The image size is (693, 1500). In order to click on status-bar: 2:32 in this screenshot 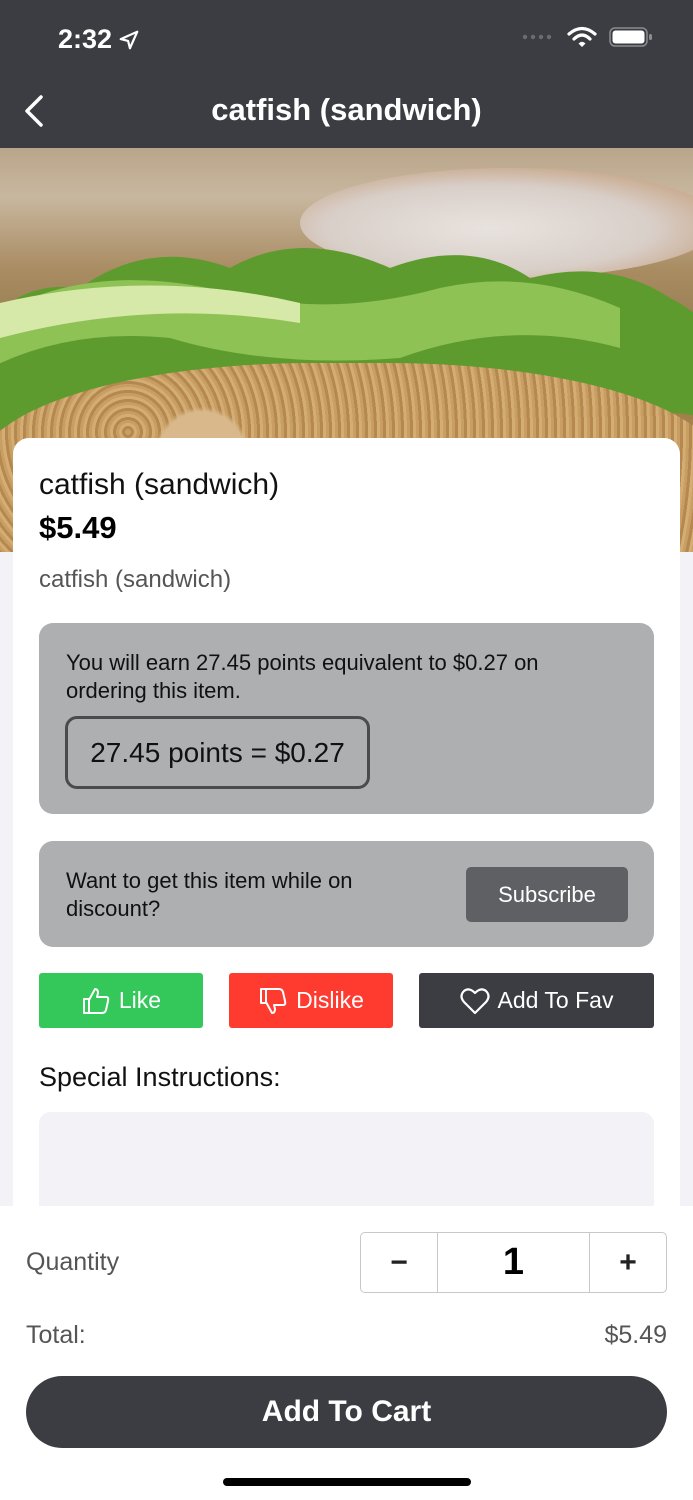, I will do `click(346, 37)`.